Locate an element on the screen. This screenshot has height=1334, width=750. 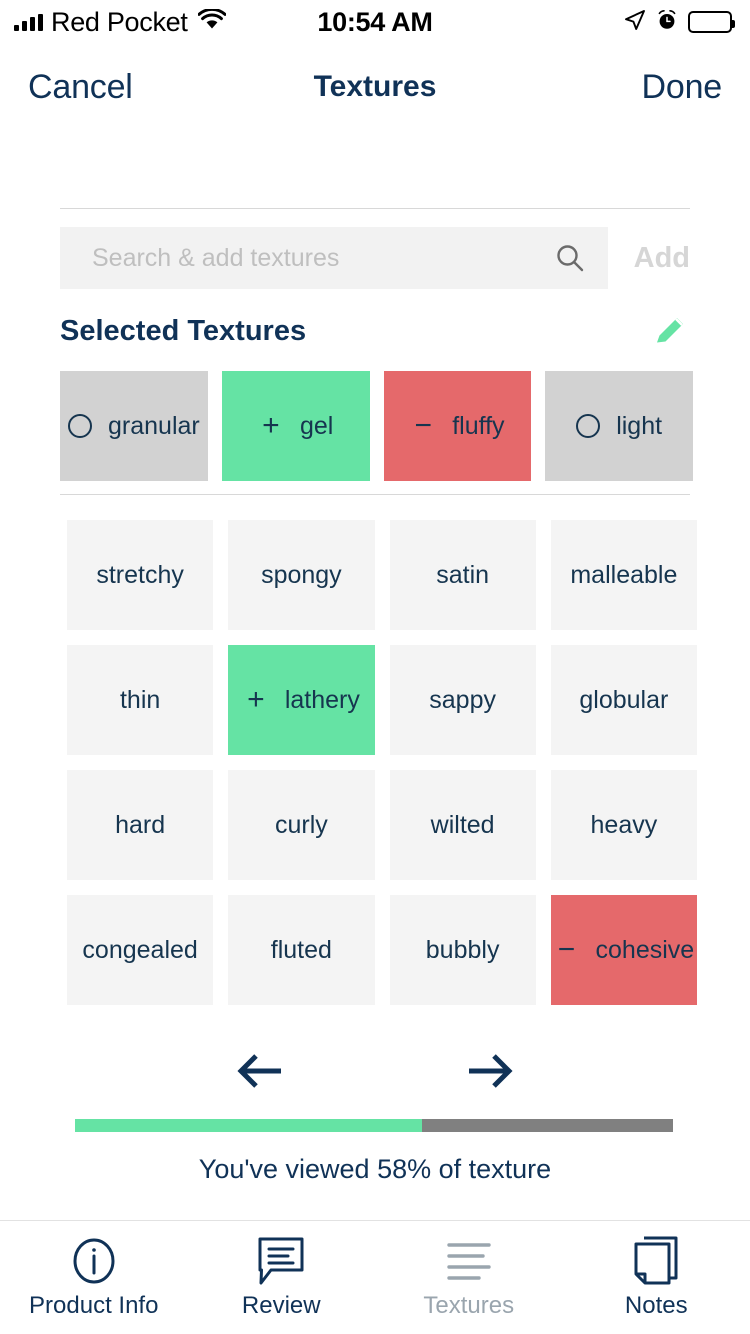
texture-tile-label: fluted is located at coordinates (301, 949).